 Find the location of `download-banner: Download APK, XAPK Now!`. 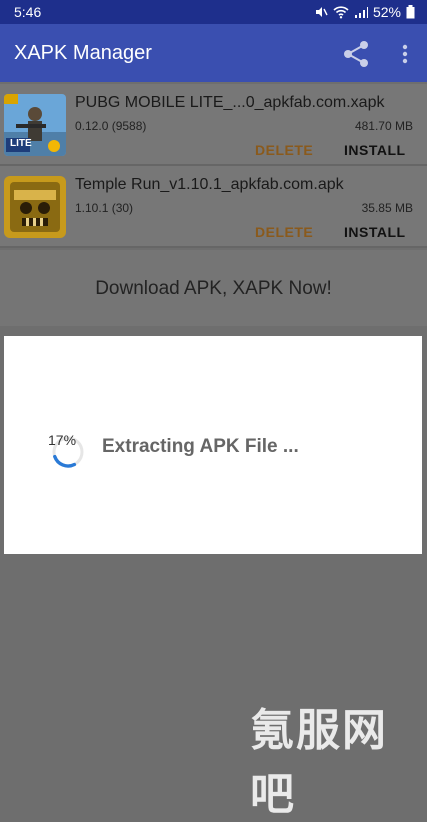

download-banner: Download APK, XAPK Now! is located at coordinates (213, 288).